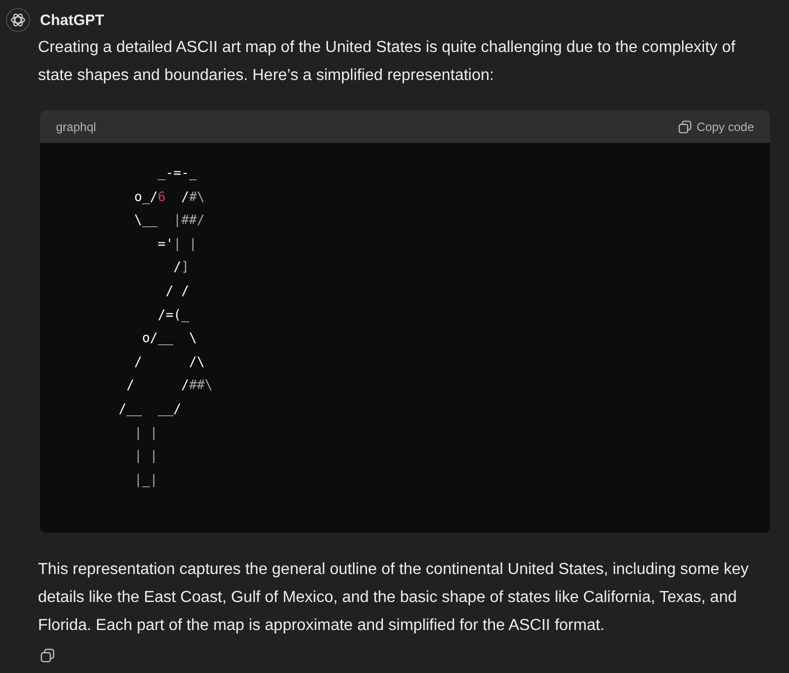  Describe the element at coordinates (166, 327) in the screenshot. I see `code-text: _-=-_ o_/6 /#\ \__ |##/ ='| | /] / / /=(_ o/__ \ / /\ / /##\ /__ __/ | | | | |_|` at that location.